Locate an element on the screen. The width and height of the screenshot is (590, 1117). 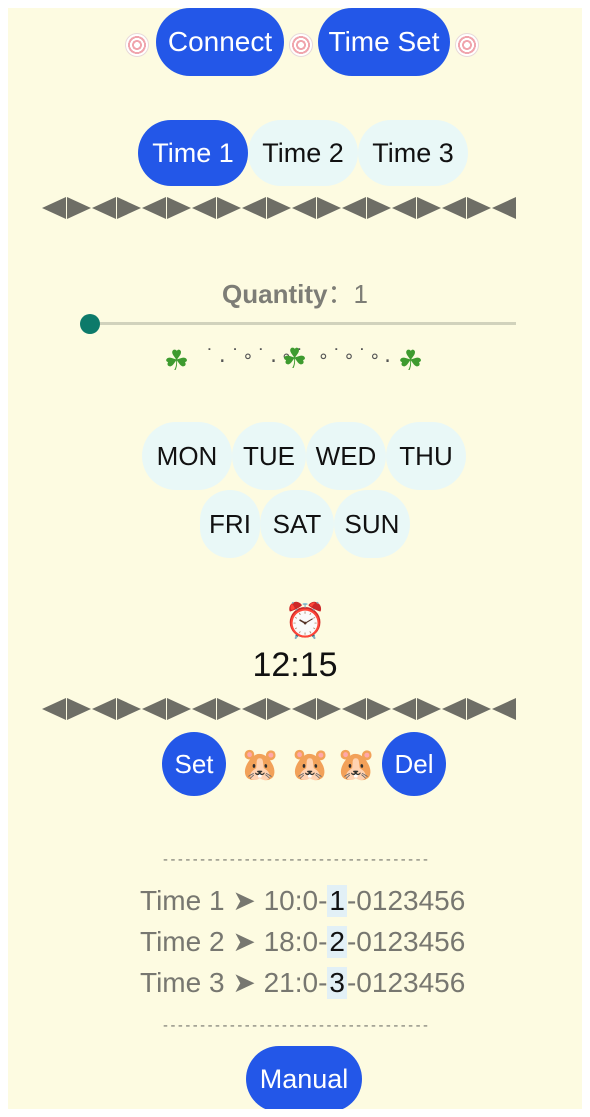
schedule-time: 21:0- is located at coordinates (295, 982).